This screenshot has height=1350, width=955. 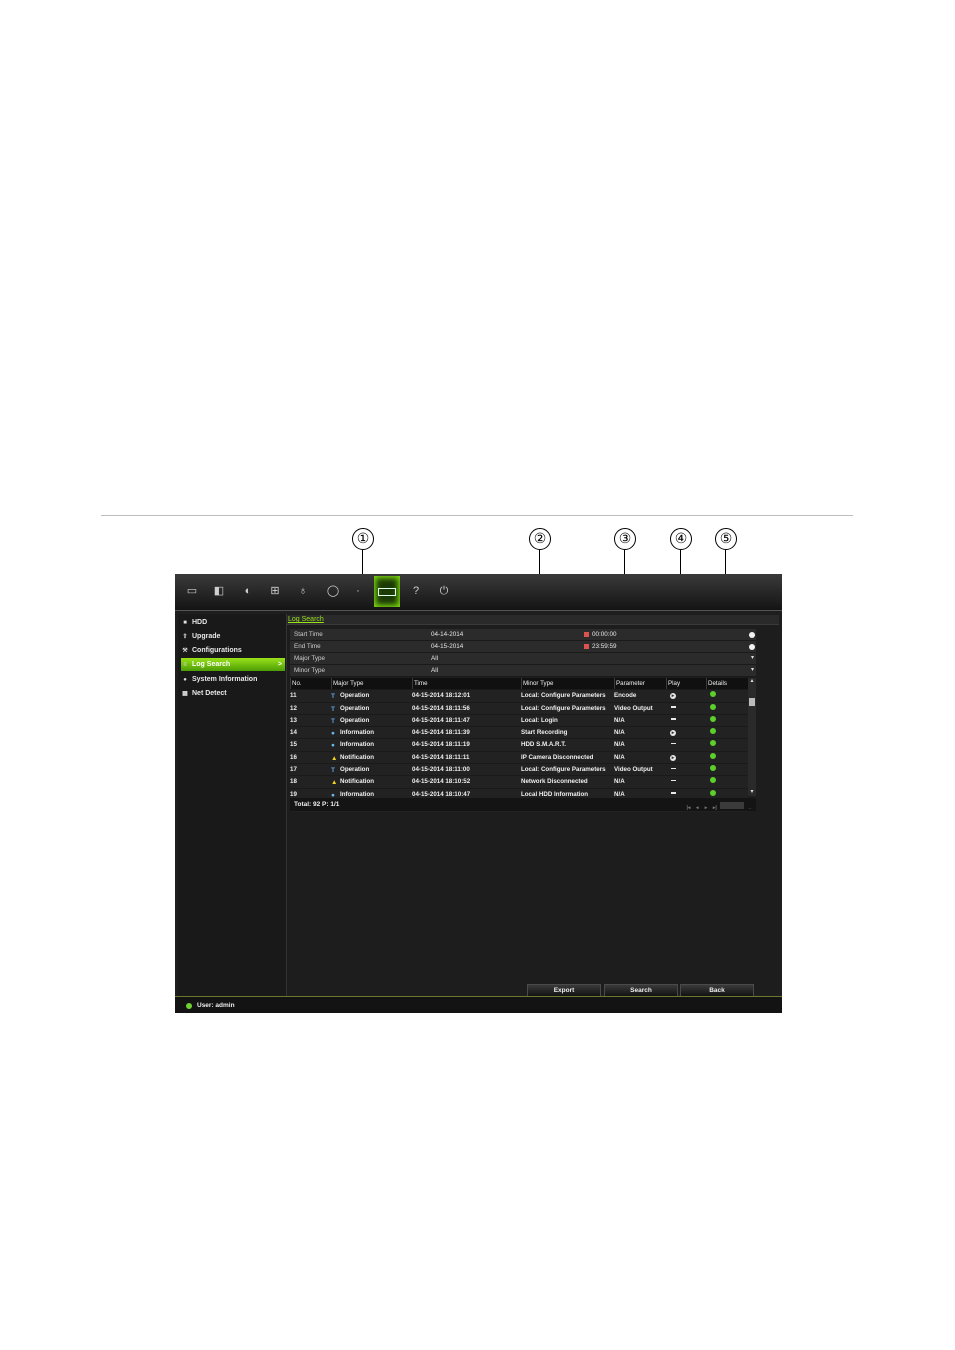 I want to click on sidebar-item-hdd: ■ HDD, so click(x=233, y=622).